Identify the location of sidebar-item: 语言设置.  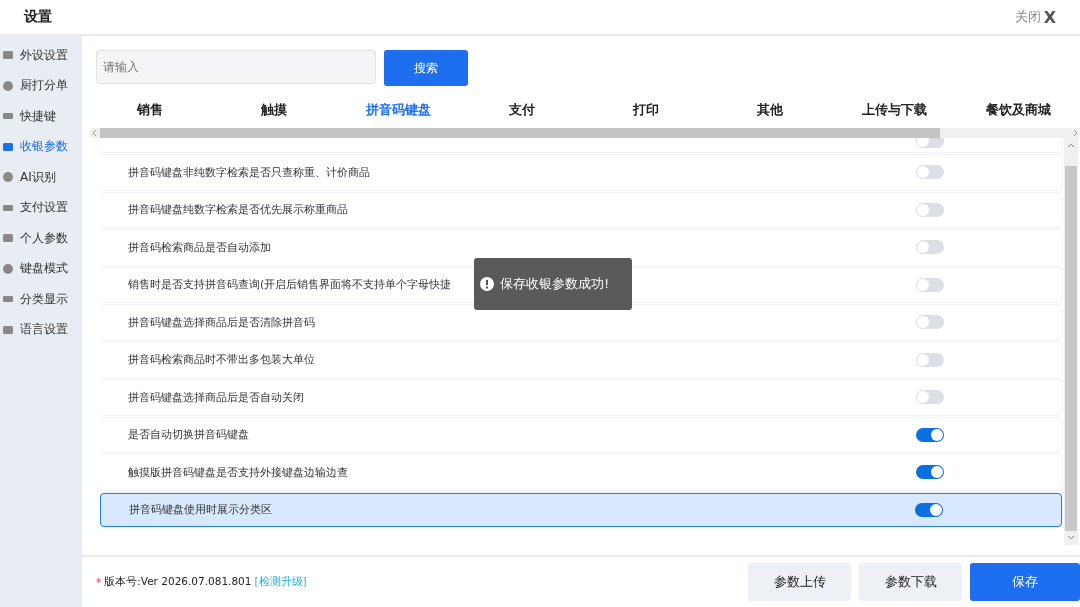
(41, 329).